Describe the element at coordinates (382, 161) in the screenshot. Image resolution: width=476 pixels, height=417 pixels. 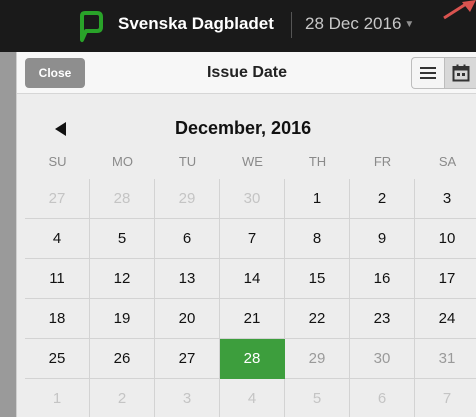
I see `weekday-label: FR` at that location.